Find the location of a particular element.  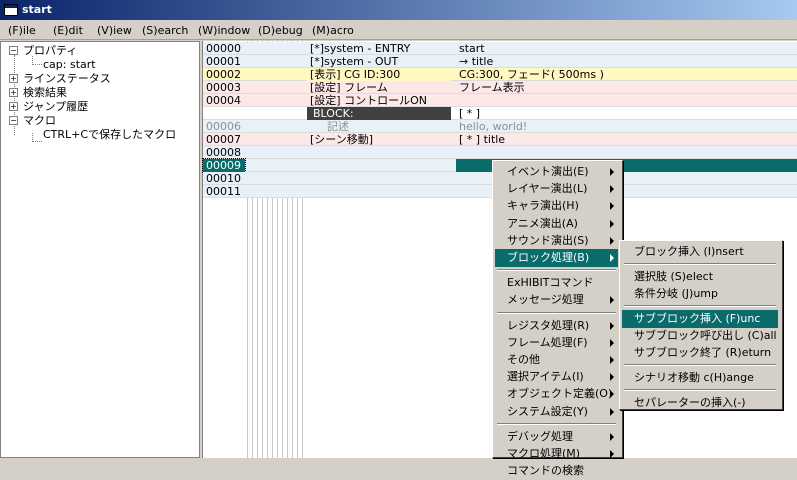

submenu-item: シナリオ移動 c(H)ange is located at coordinates (700, 378).